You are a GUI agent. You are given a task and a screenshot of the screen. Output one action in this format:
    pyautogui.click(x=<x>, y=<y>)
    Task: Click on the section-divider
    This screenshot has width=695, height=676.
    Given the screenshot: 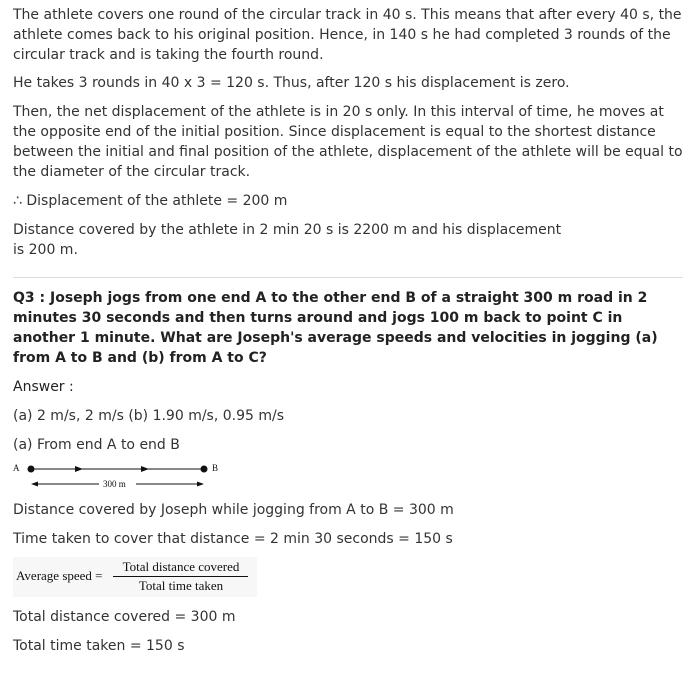 What is the action you would take?
    pyautogui.click(x=348, y=277)
    